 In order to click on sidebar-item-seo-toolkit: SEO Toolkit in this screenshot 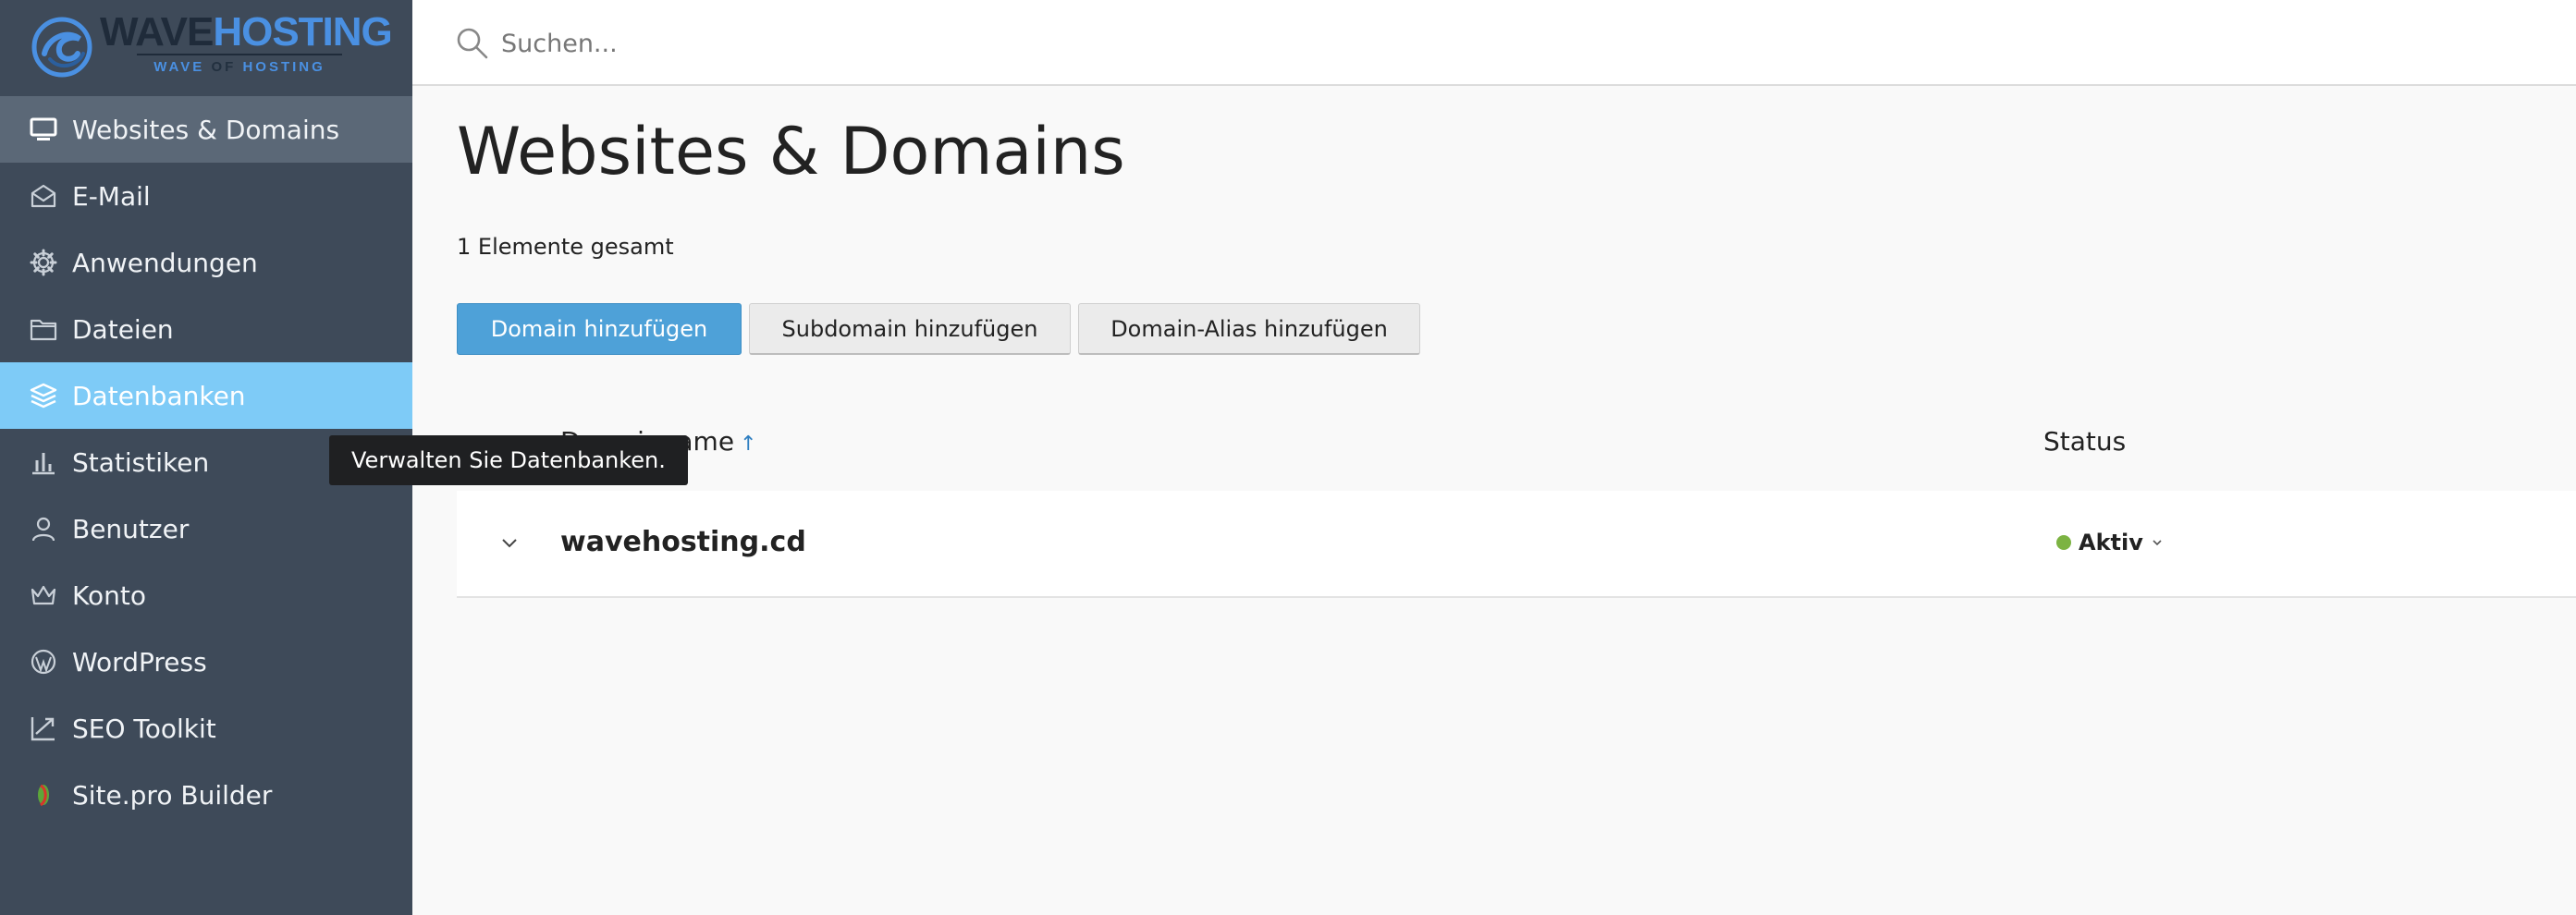, I will do `click(206, 728)`.